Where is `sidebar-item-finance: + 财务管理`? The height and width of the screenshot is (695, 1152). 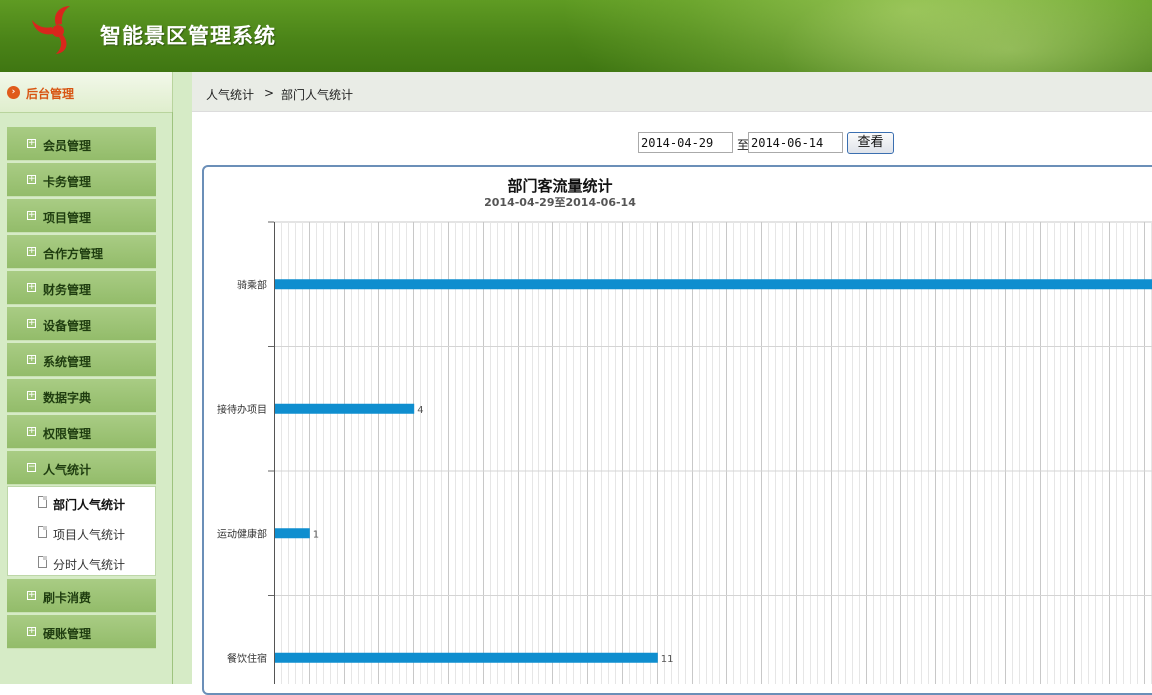
sidebar-item-finance: + 财务管理 is located at coordinates (81, 288).